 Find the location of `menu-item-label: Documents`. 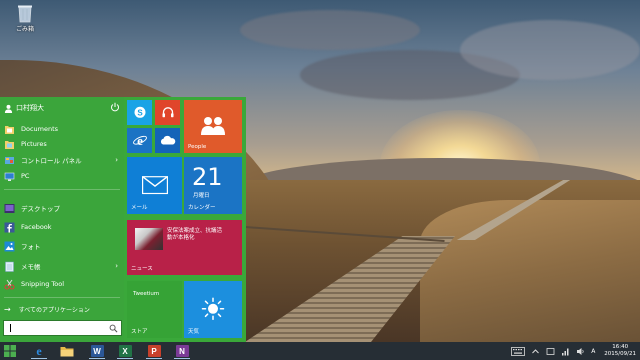

menu-item-label: Documents is located at coordinates (40, 129).